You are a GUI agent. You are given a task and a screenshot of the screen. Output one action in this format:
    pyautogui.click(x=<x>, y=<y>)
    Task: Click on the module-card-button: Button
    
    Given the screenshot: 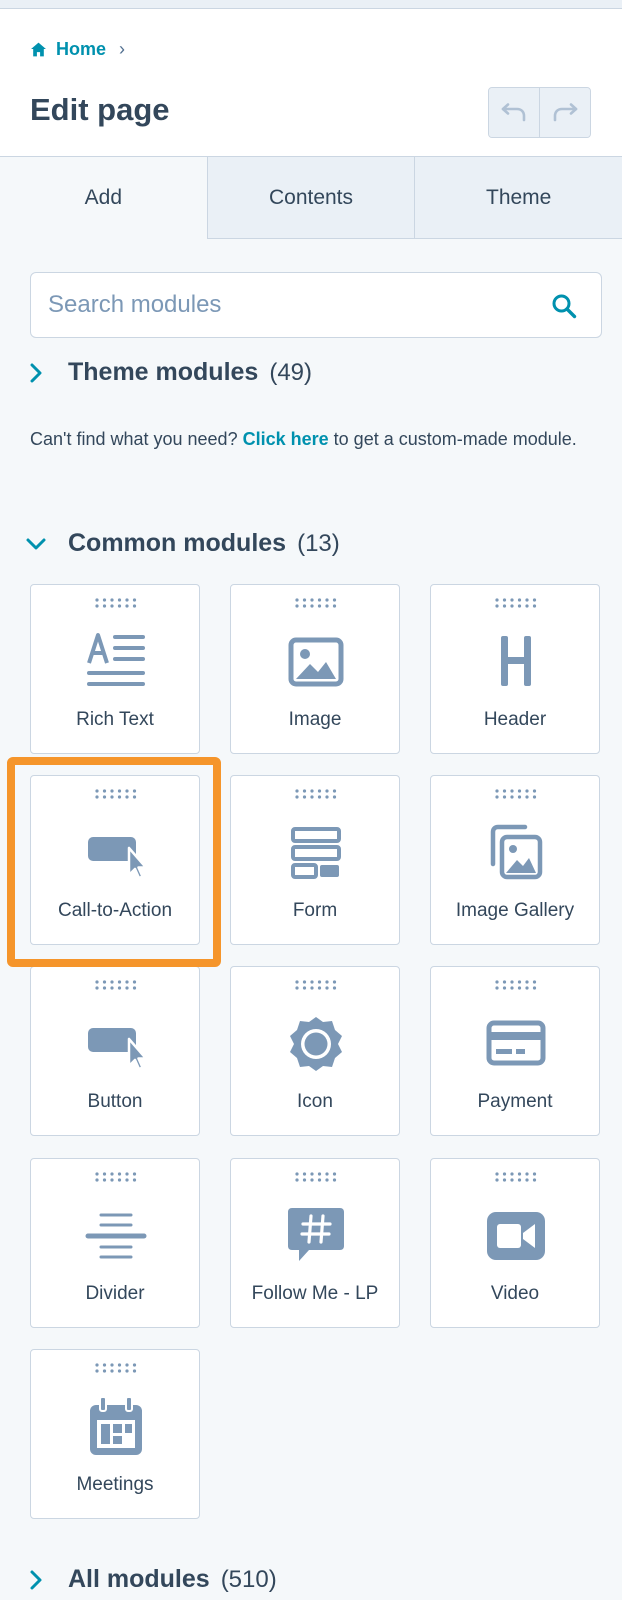 What is the action you would take?
    pyautogui.click(x=115, y=1051)
    